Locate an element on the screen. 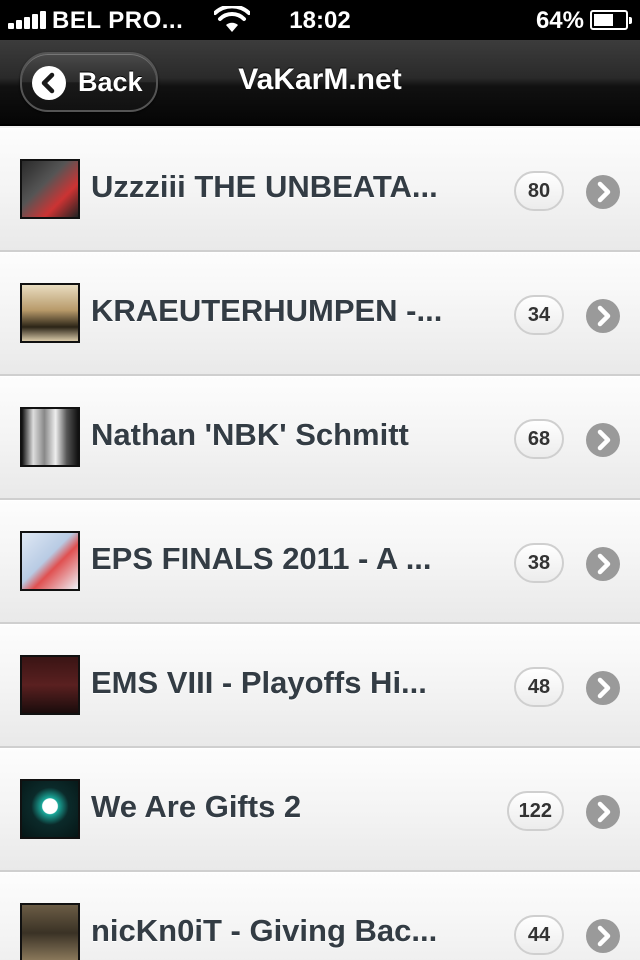 The height and width of the screenshot is (960, 640). list-item: EPS FINALS 2011 - A ... 38 is located at coordinates (320, 562).